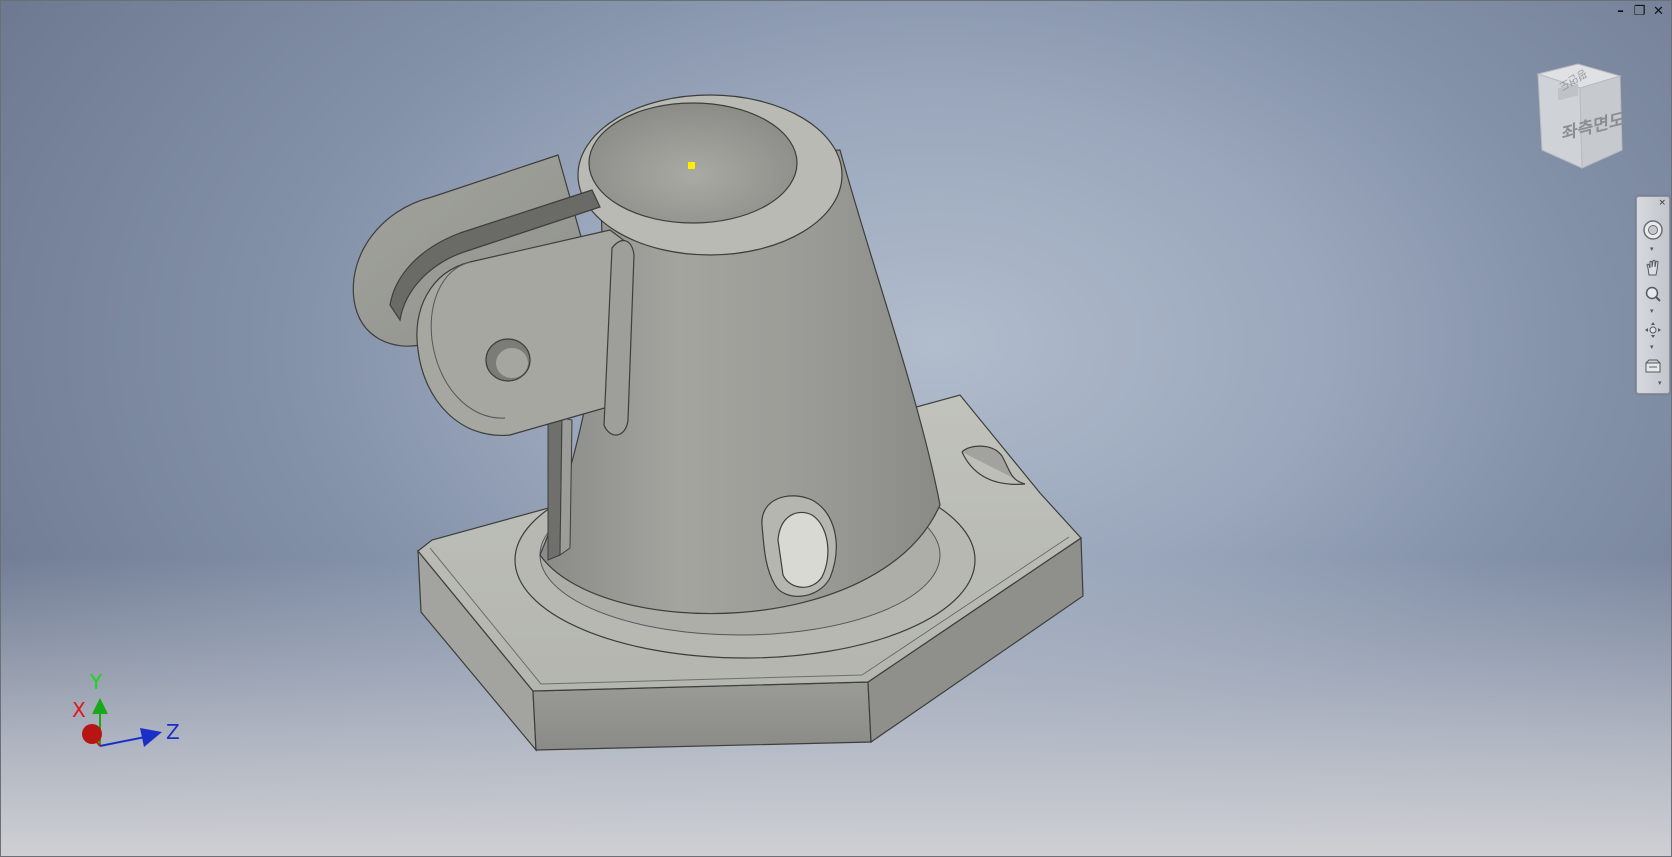  I want to click on top-ring, so click(710, 175).